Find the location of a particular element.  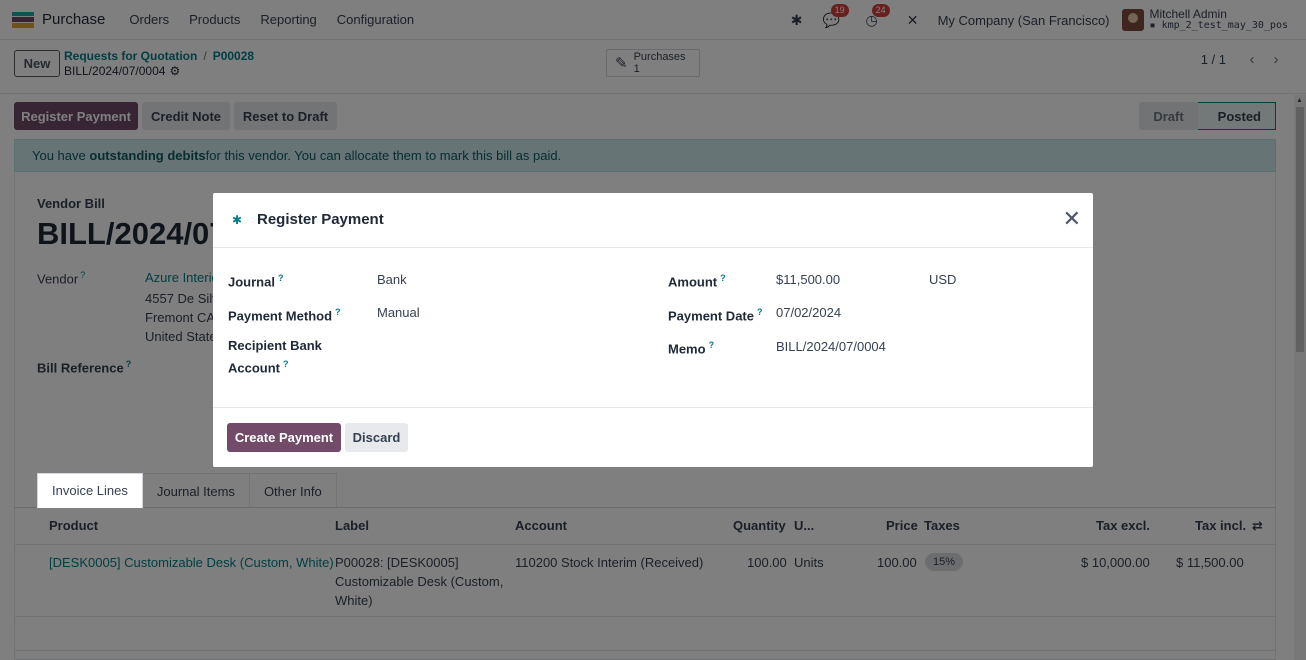

payment-date-label: Payment Date? is located at coordinates (715, 315).